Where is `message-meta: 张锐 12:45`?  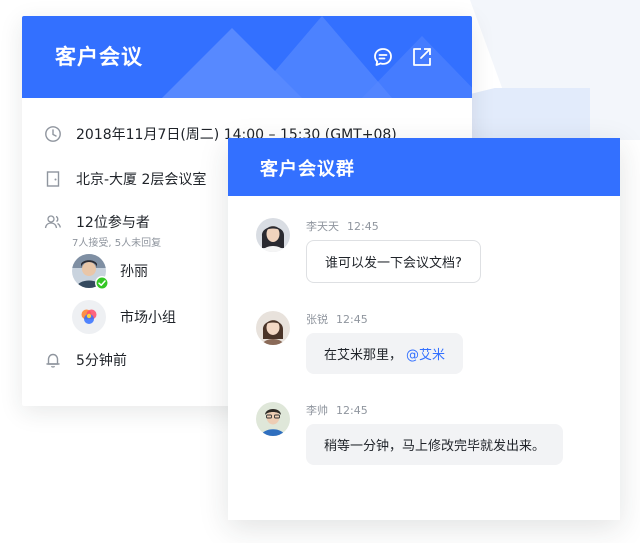 message-meta: 张锐 12:45 is located at coordinates (337, 319).